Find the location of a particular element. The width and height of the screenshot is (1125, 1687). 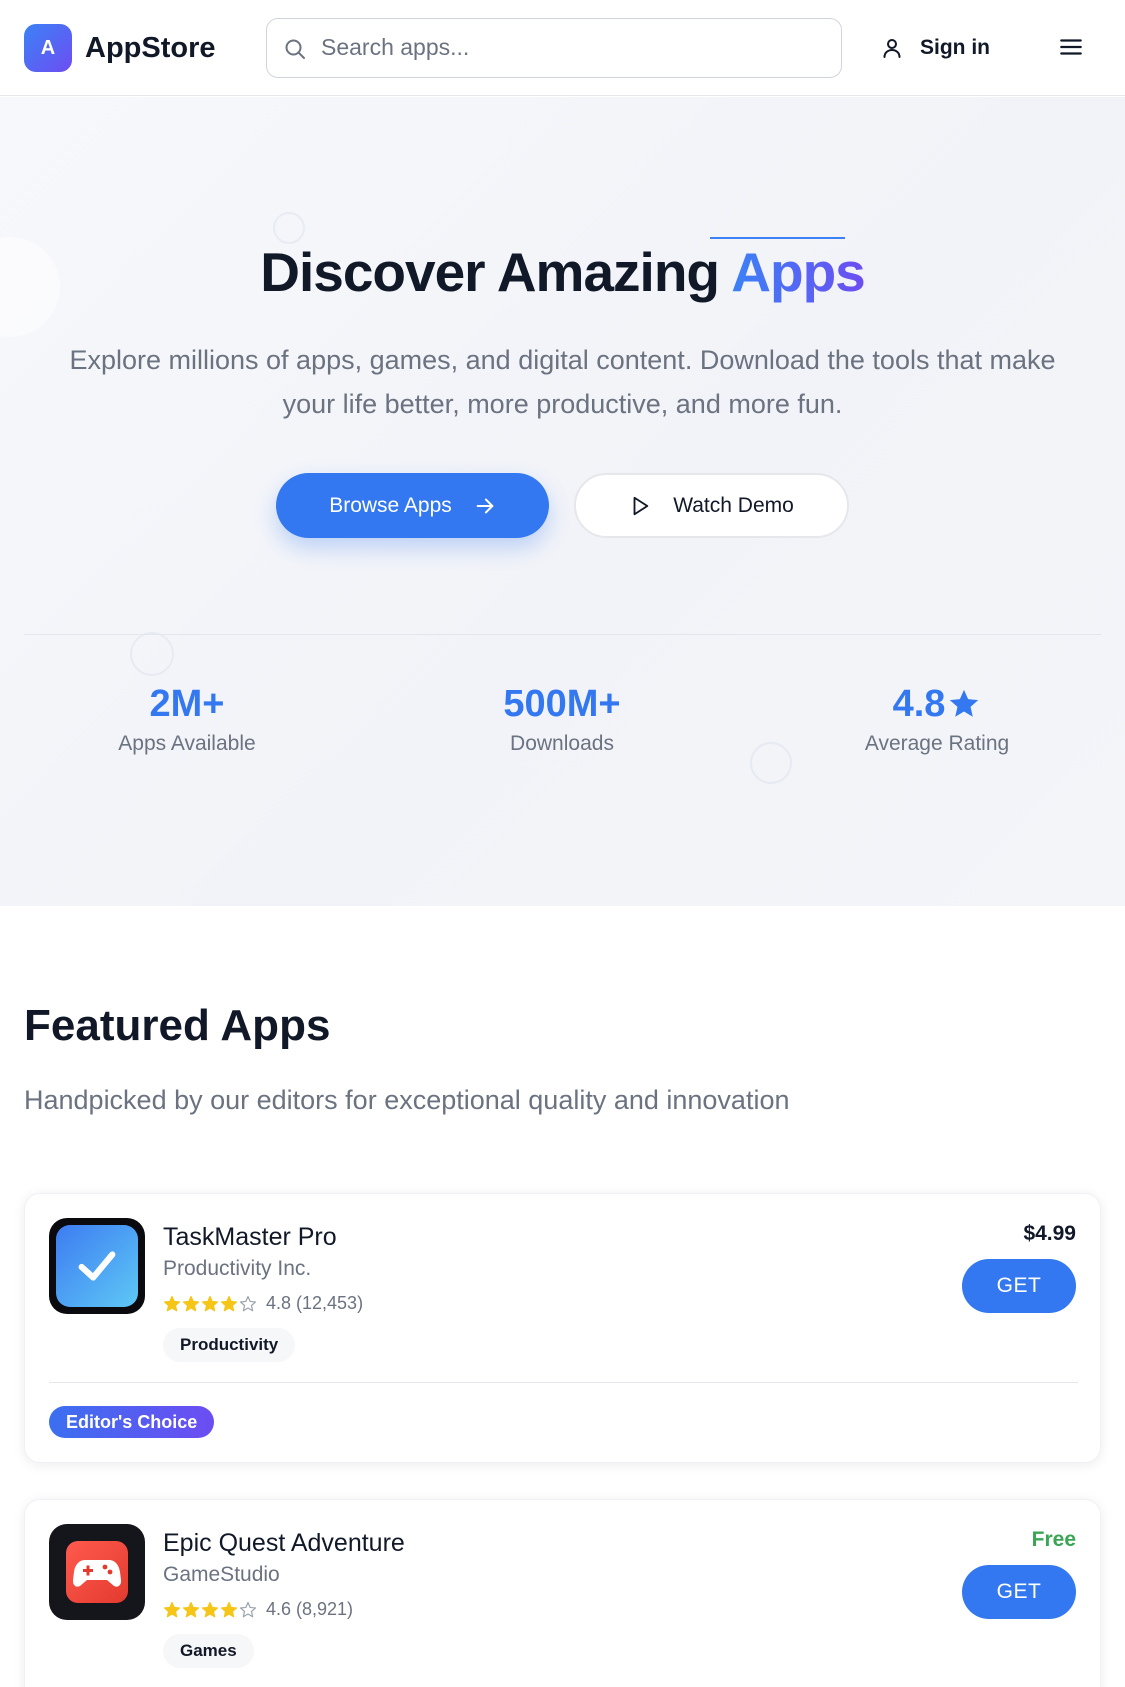

app-developer: Productivity Inc. is located at coordinates (237, 1268).